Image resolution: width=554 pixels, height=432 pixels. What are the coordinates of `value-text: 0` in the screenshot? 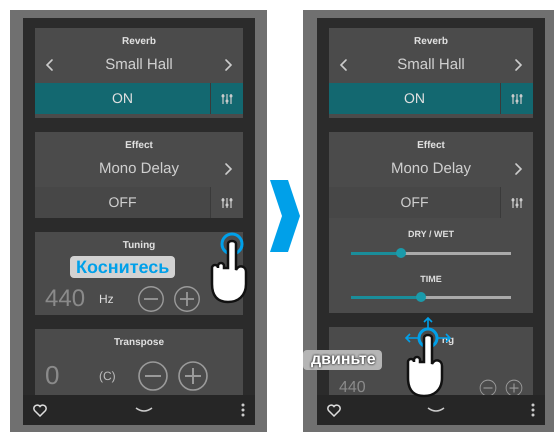 It's located at (52, 375).